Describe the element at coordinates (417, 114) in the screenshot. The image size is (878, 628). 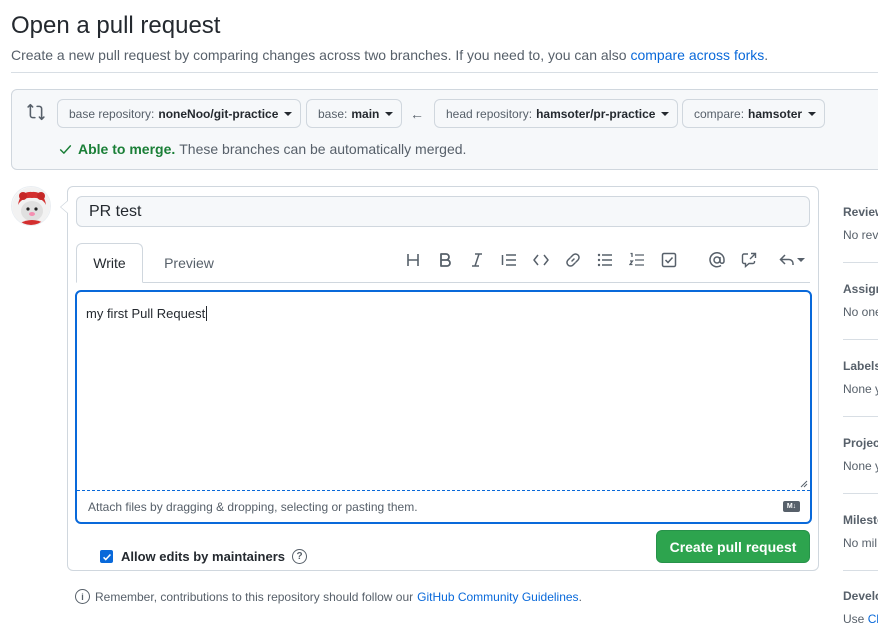
I see `arrow-left-icon: ←` at that location.